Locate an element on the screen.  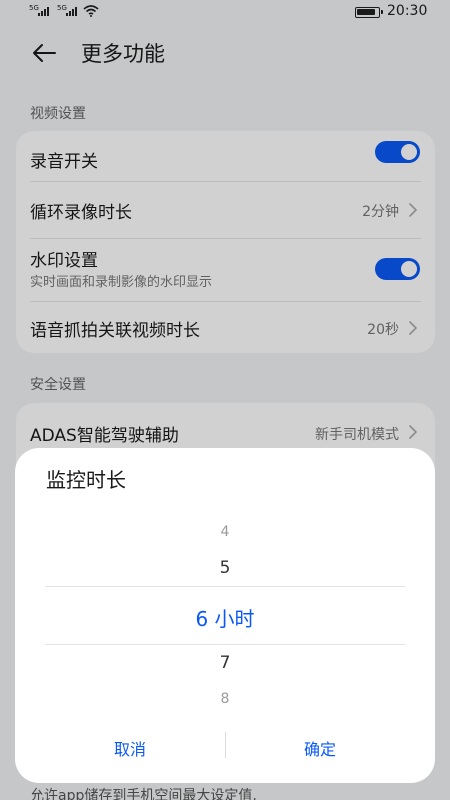
confirm-button: 确定 is located at coordinates (320, 748).